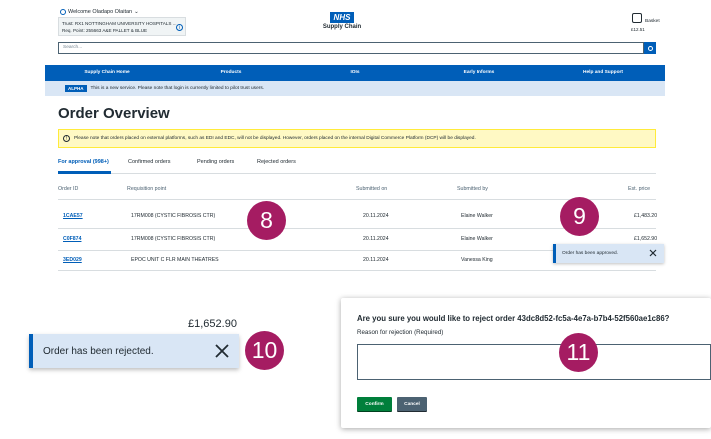 Image resolution: width=711 pixels, height=439 pixels. What do you see at coordinates (637, 18) in the screenshot?
I see `basket-icon` at bounding box center [637, 18].